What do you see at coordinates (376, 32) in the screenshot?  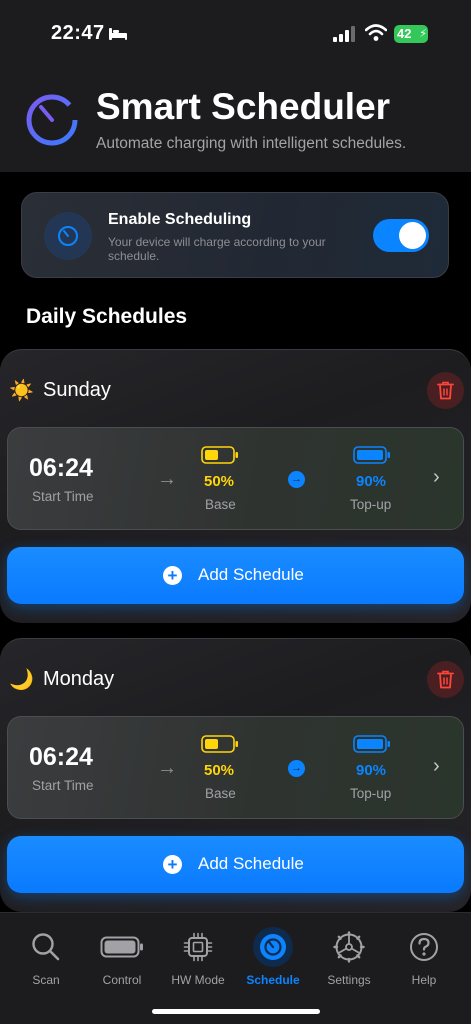 I see `wifi-icon` at bounding box center [376, 32].